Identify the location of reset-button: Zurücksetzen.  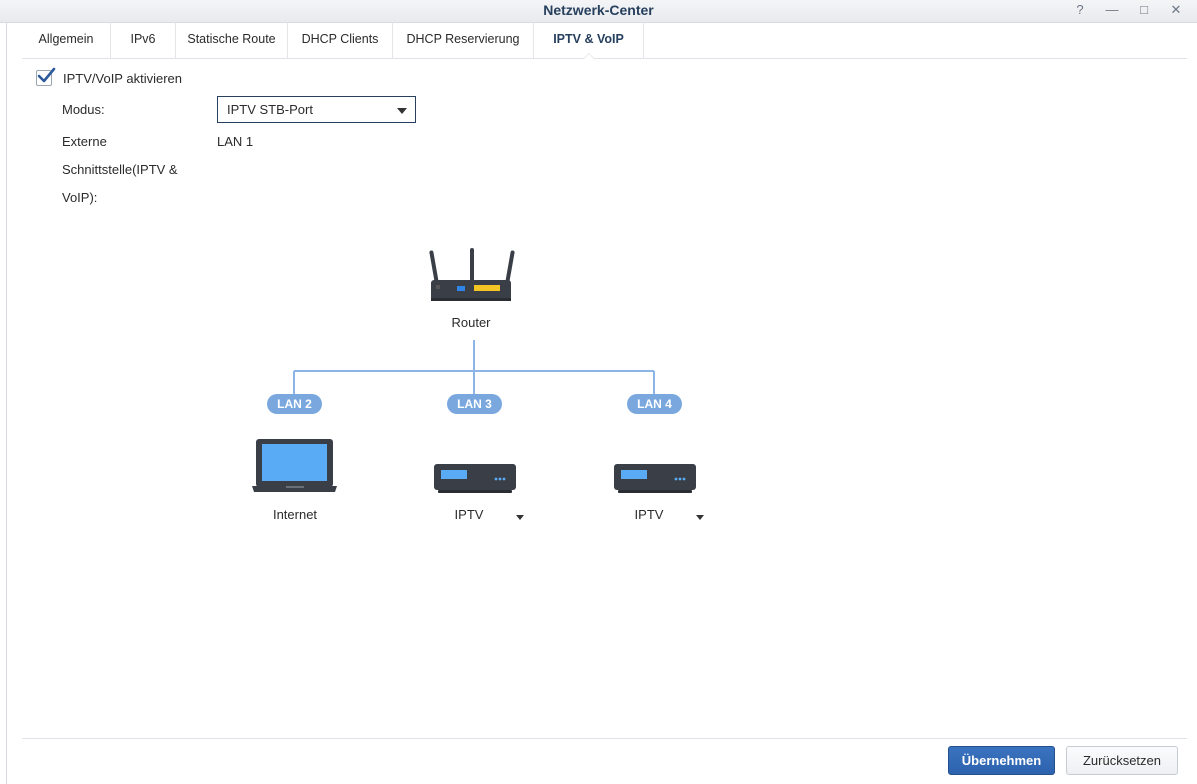
(1122, 760).